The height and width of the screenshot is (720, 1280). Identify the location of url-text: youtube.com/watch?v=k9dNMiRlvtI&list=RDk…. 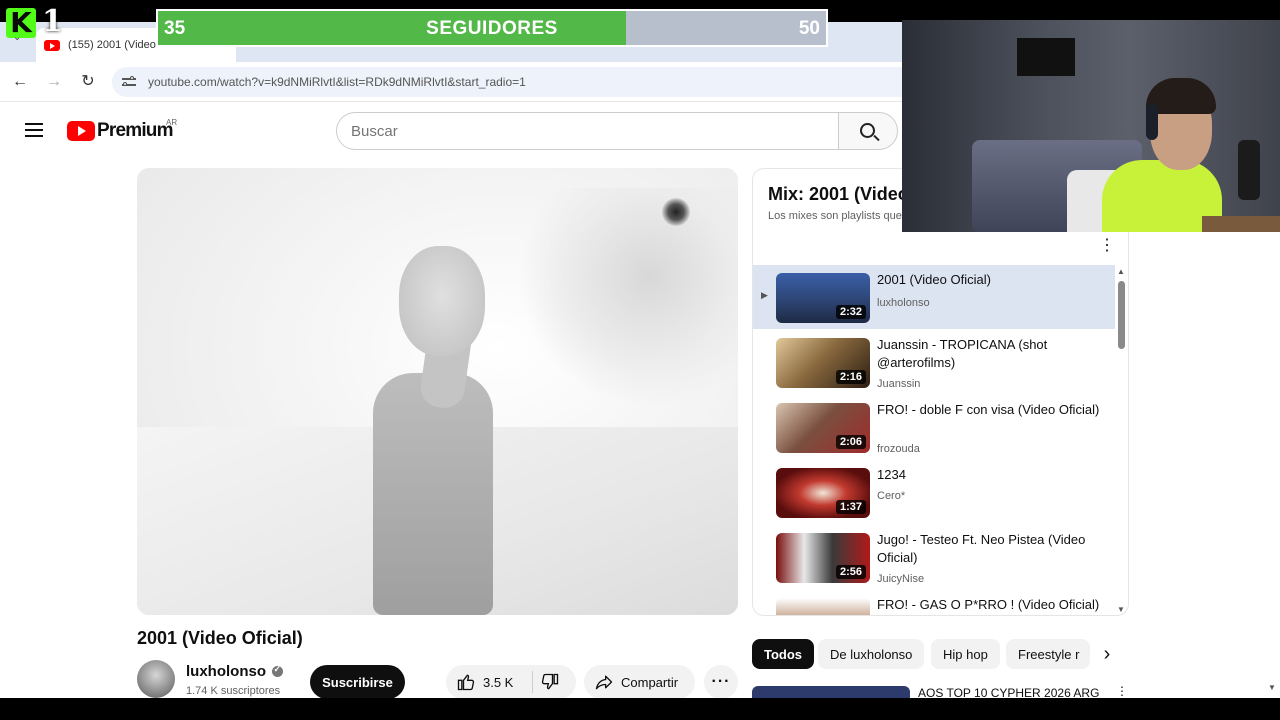
(337, 82).